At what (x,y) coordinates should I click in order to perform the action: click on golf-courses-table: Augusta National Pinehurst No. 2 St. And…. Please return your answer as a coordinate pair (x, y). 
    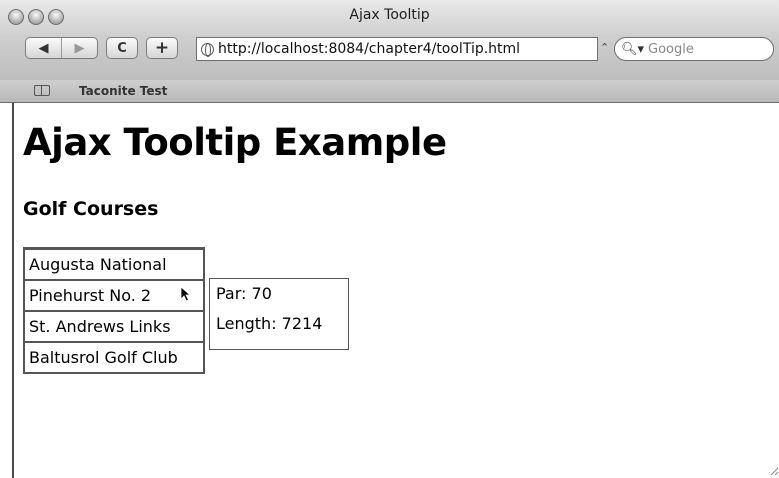
    Looking at the image, I should click on (114, 310).